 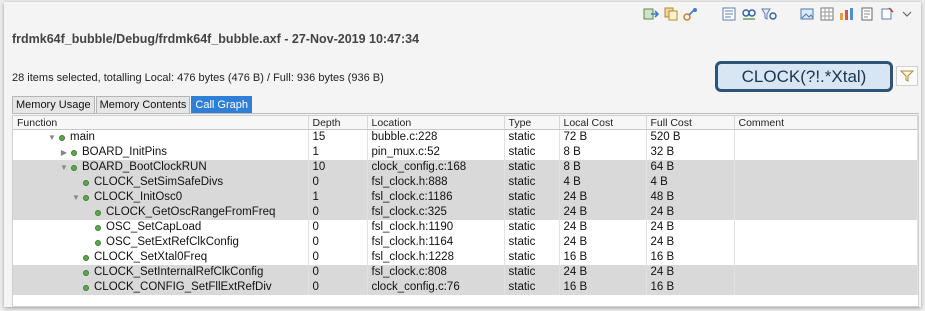 I want to click on tab-memory-usage: Memory Usage, so click(x=53, y=104).